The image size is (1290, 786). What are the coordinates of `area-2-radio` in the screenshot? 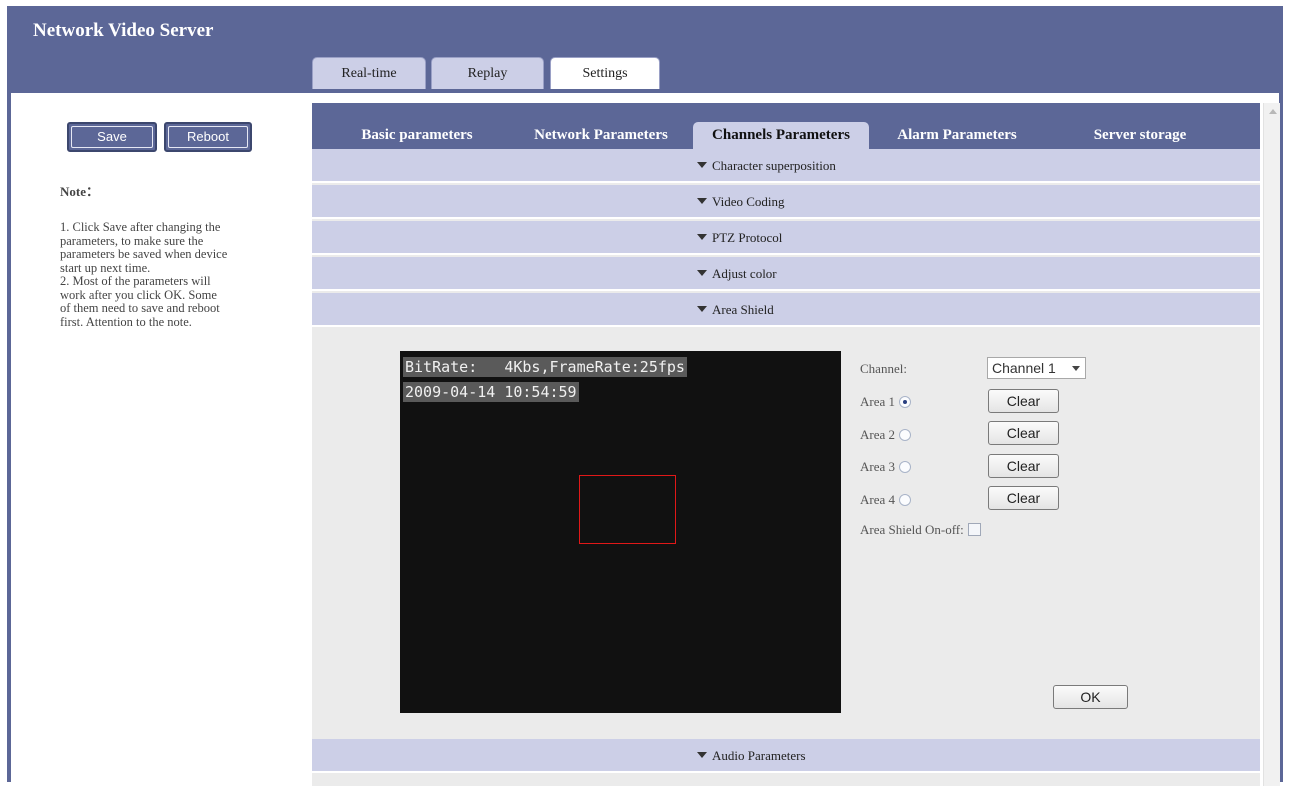 It's located at (905, 435).